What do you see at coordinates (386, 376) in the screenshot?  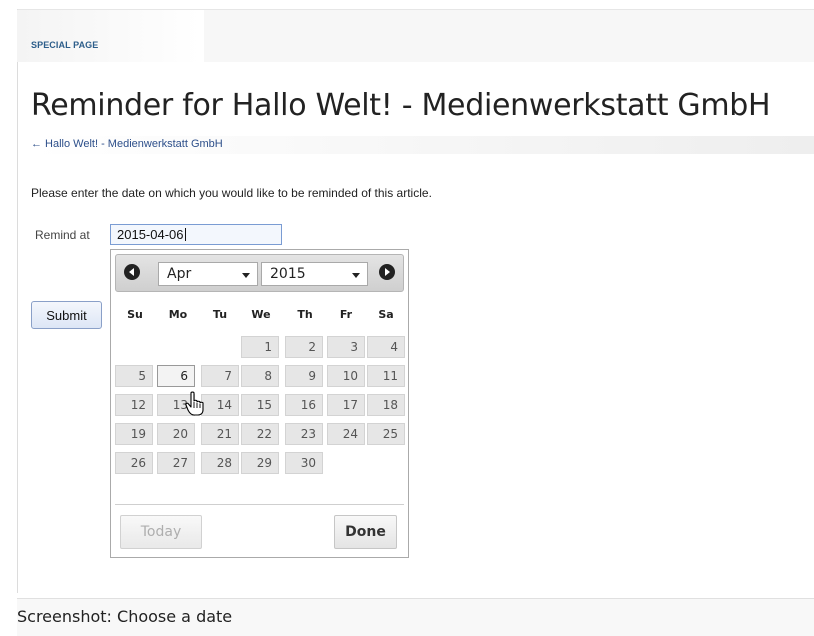 I see `calendar-day: 11` at bounding box center [386, 376].